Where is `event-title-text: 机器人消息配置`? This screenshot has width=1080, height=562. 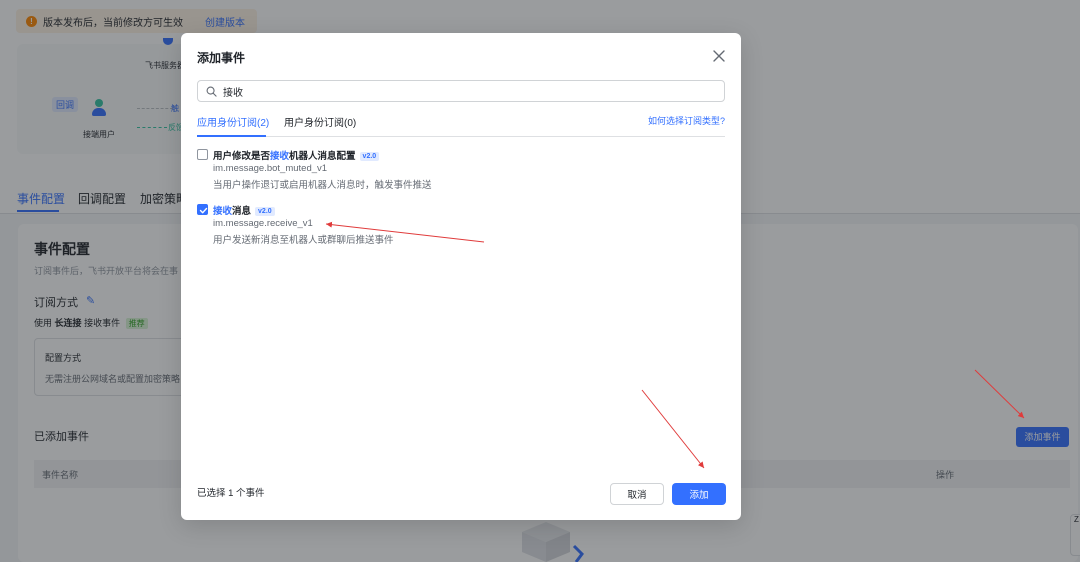
event-title-text: 机器人消息配置 is located at coordinates (322, 156).